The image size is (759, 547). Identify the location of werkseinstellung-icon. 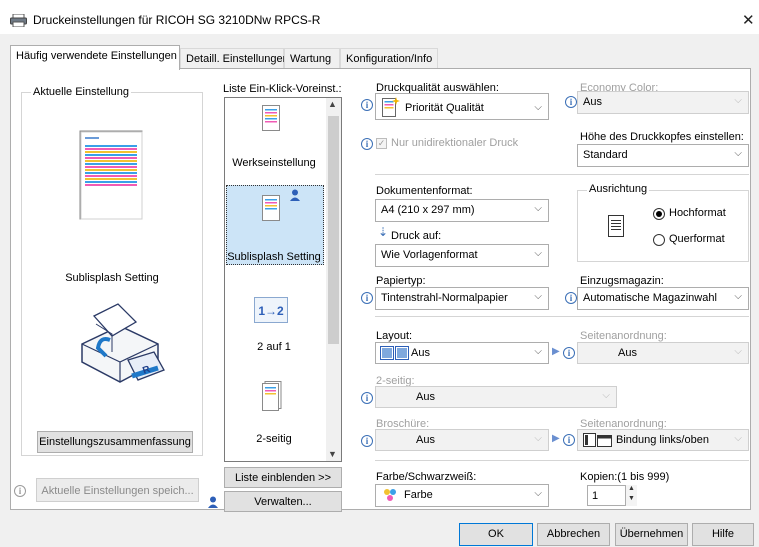
(271, 118).